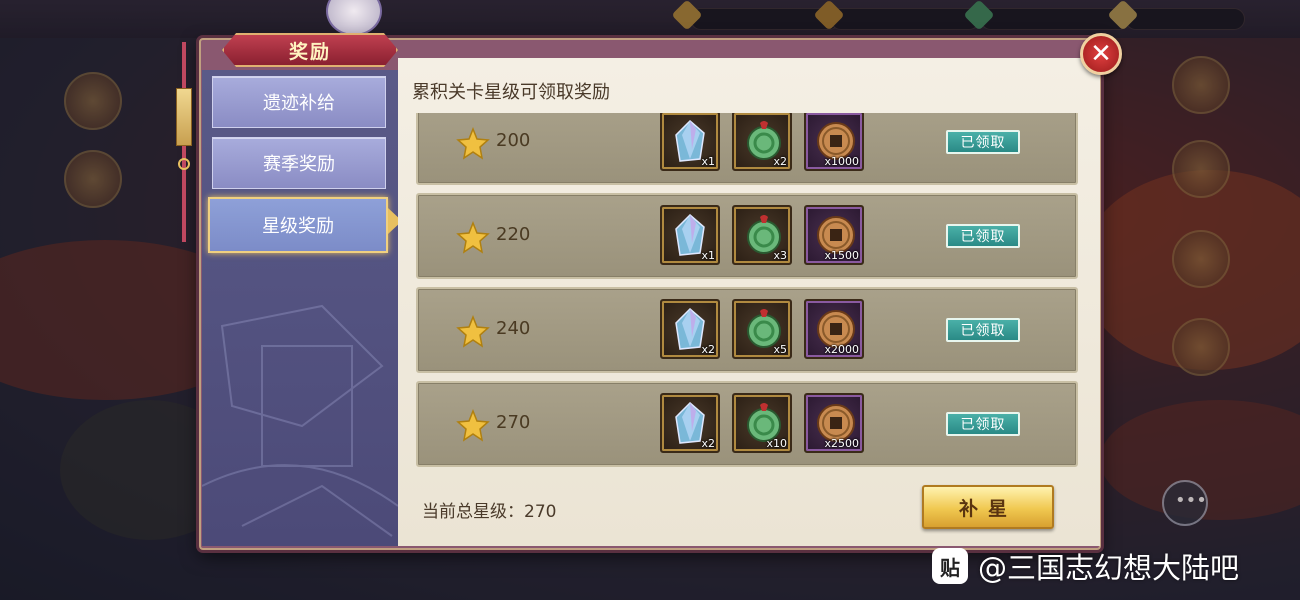 The height and width of the screenshot is (600, 1300). I want to click on reward-row: 270 x2 x10 x2500 已领取, so click(747, 424).